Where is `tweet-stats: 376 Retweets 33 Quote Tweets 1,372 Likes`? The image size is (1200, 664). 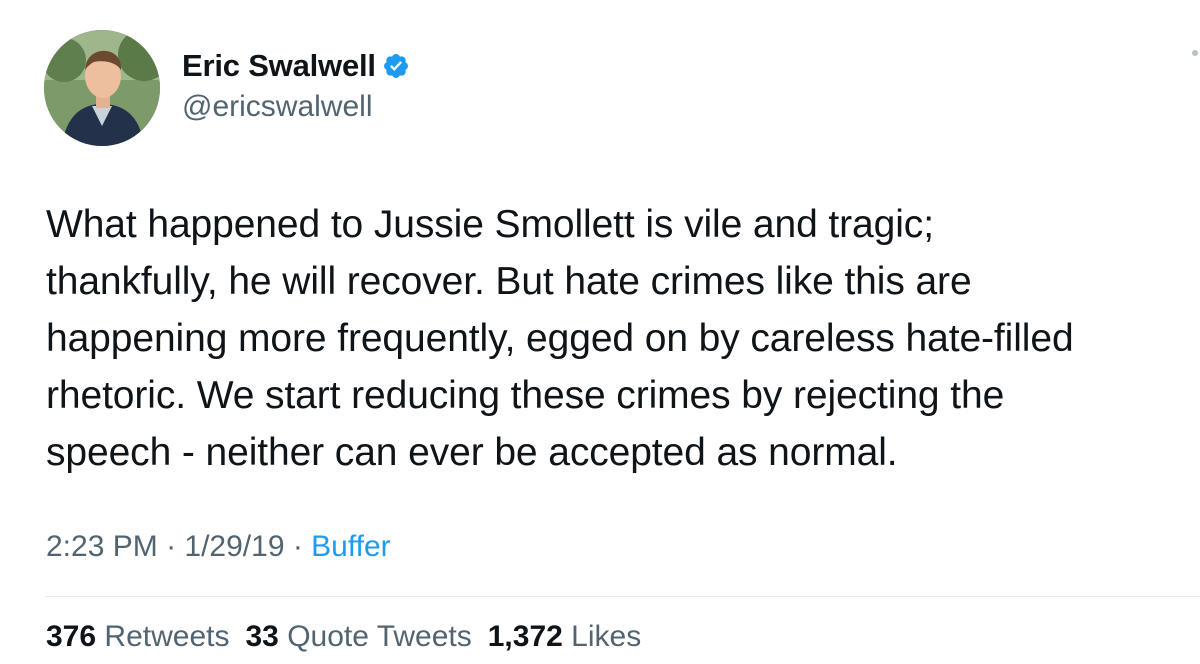 tweet-stats: 376 Retweets 33 Quote Tweets 1,372 Likes is located at coordinates (351, 637).